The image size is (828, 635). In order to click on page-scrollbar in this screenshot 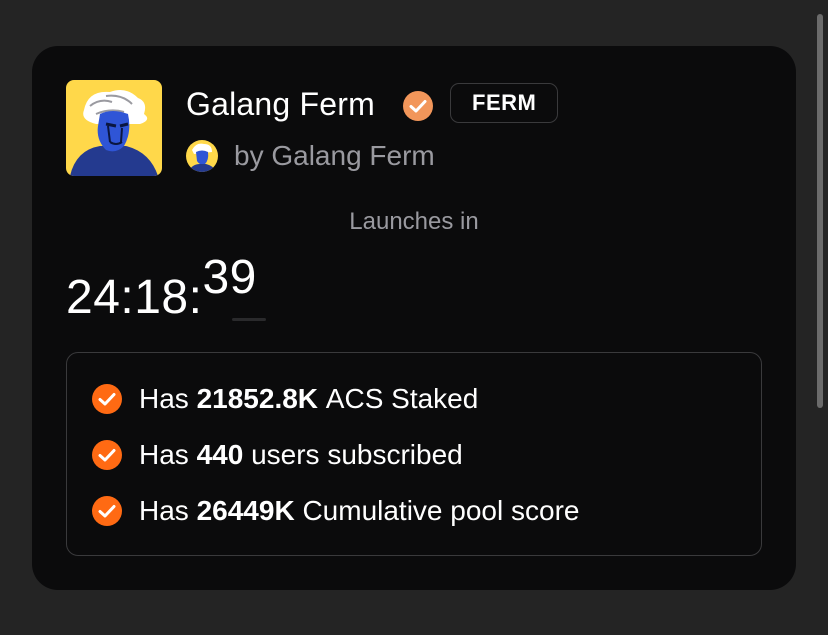, I will do `click(820, 211)`.